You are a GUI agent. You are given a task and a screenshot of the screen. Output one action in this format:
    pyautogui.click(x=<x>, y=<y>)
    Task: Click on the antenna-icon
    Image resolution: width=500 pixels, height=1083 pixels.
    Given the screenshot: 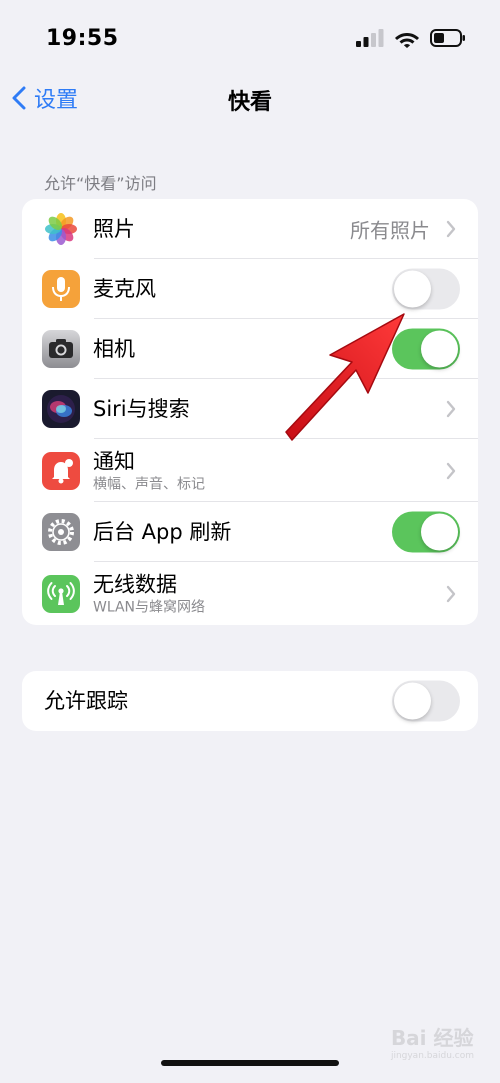 What is the action you would take?
    pyautogui.click(x=61, y=593)
    